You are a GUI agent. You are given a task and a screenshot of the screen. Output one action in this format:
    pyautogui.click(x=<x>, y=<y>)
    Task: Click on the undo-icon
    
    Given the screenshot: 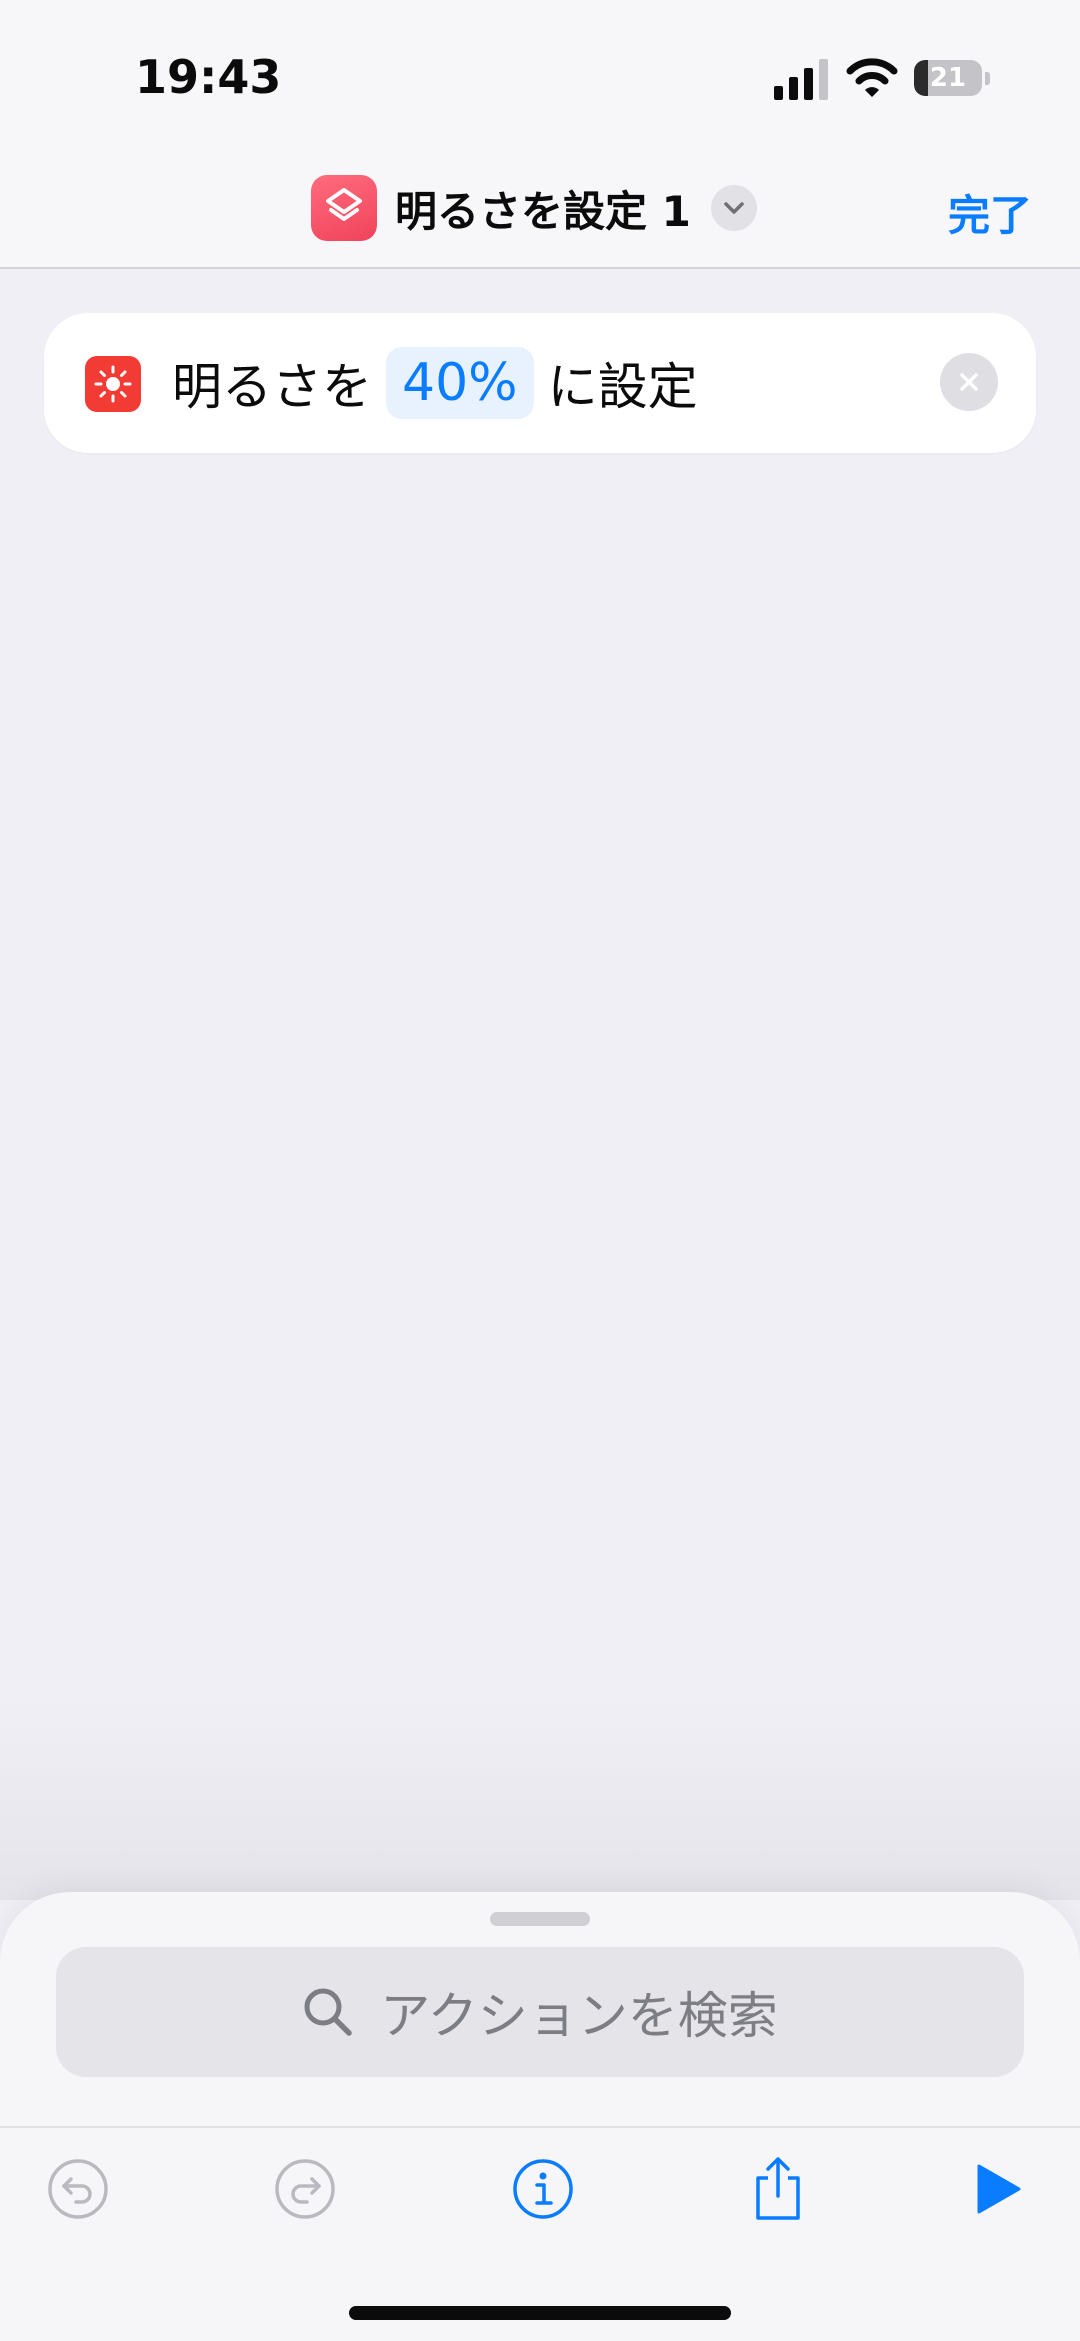 What is the action you would take?
    pyautogui.click(x=78, y=2189)
    